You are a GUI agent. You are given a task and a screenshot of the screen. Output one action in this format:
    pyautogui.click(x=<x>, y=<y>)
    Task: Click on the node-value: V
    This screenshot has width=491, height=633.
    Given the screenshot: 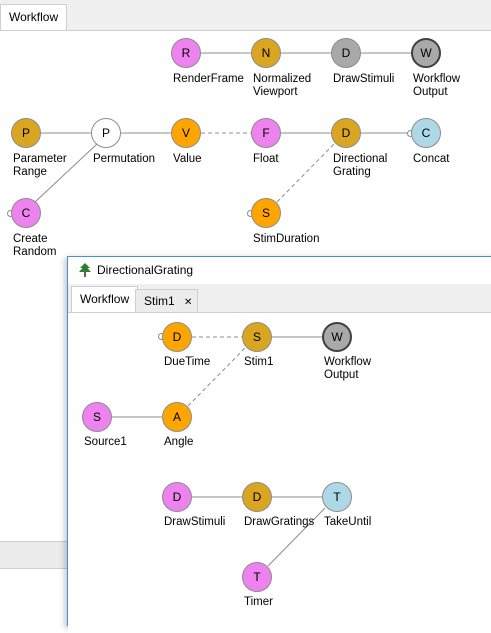 What is the action you would take?
    pyautogui.click(x=186, y=133)
    